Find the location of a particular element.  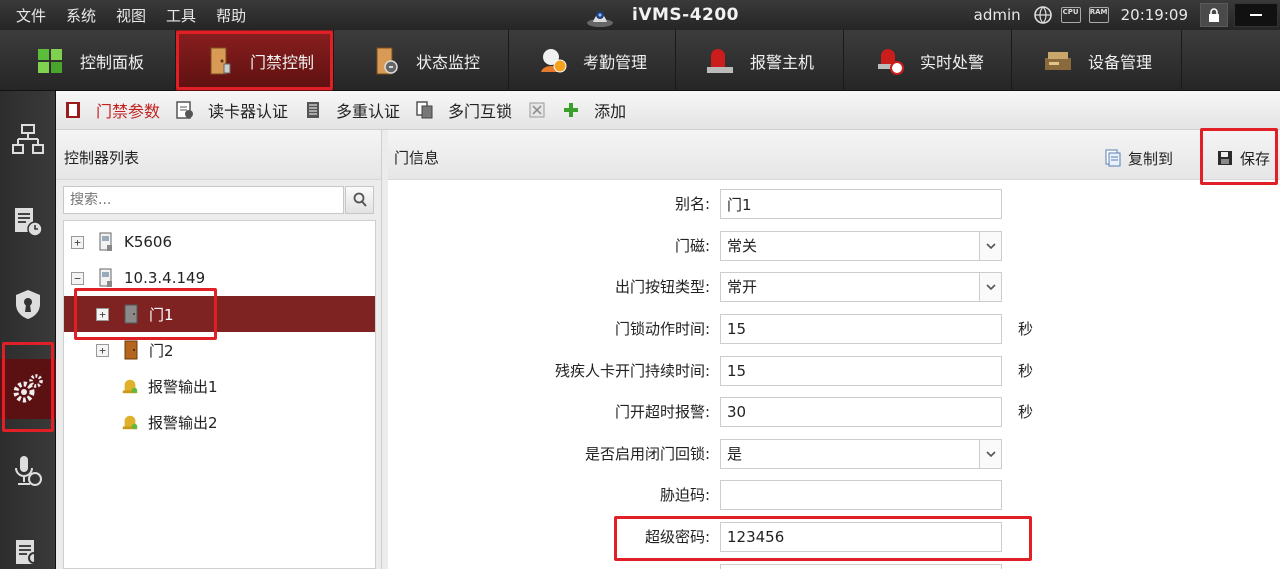

interlock-icon is located at coordinates (425, 110).